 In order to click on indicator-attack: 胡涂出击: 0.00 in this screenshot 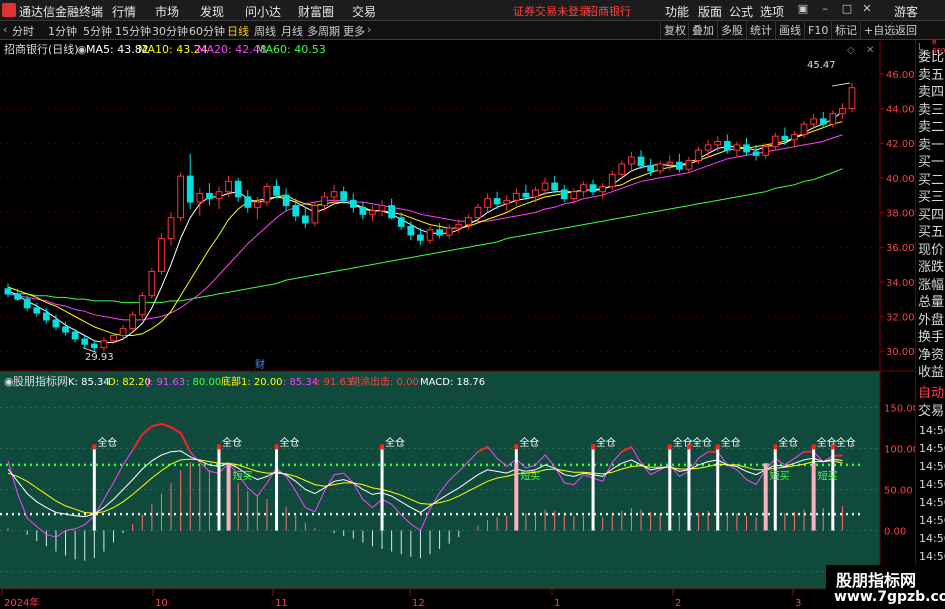, I will do `click(384, 381)`.